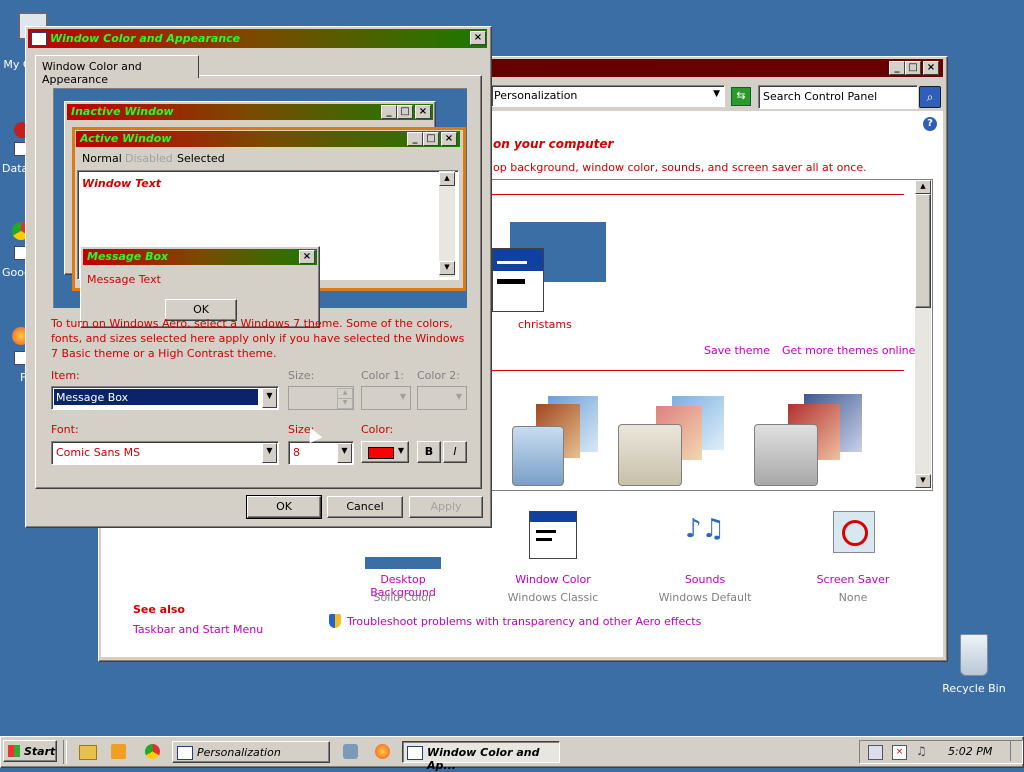 The width and height of the screenshot is (1024, 772). What do you see at coordinates (875, 752) in the screenshot?
I see `network-tray-icon` at bounding box center [875, 752].